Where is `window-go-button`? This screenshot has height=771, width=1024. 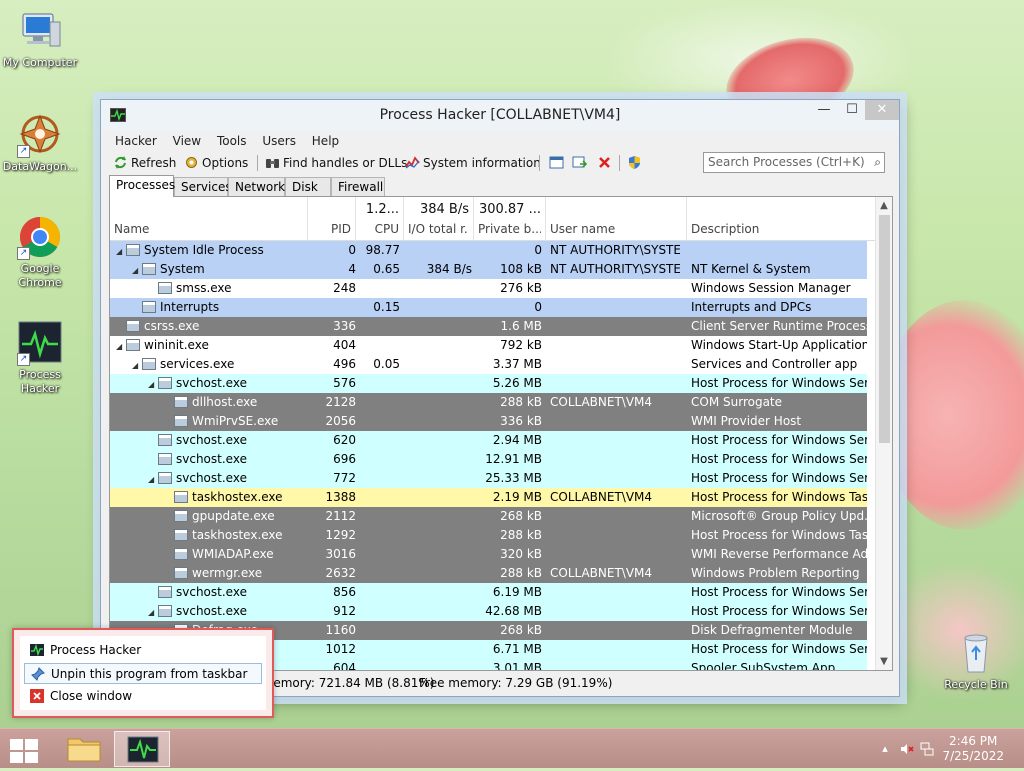 window-go-button is located at coordinates (581, 163).